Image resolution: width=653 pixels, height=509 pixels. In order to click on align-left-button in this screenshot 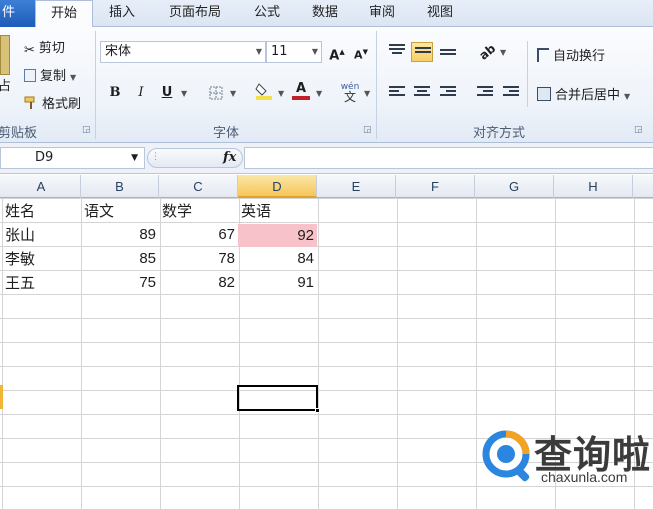, I will do `click(397, 93)`.